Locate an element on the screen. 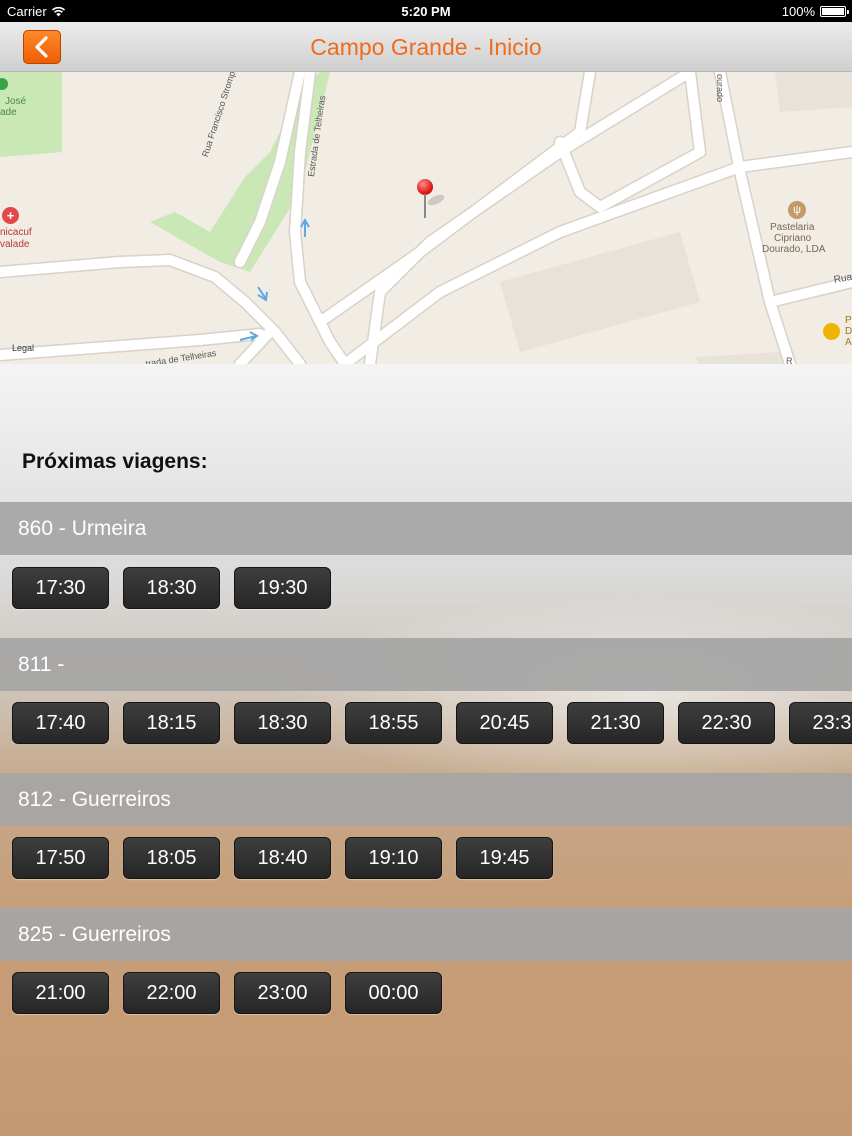 Image resolution: width=852 pixels, height=1136 pixels. time-button: 22:00 is located at coordinates (171, 993).